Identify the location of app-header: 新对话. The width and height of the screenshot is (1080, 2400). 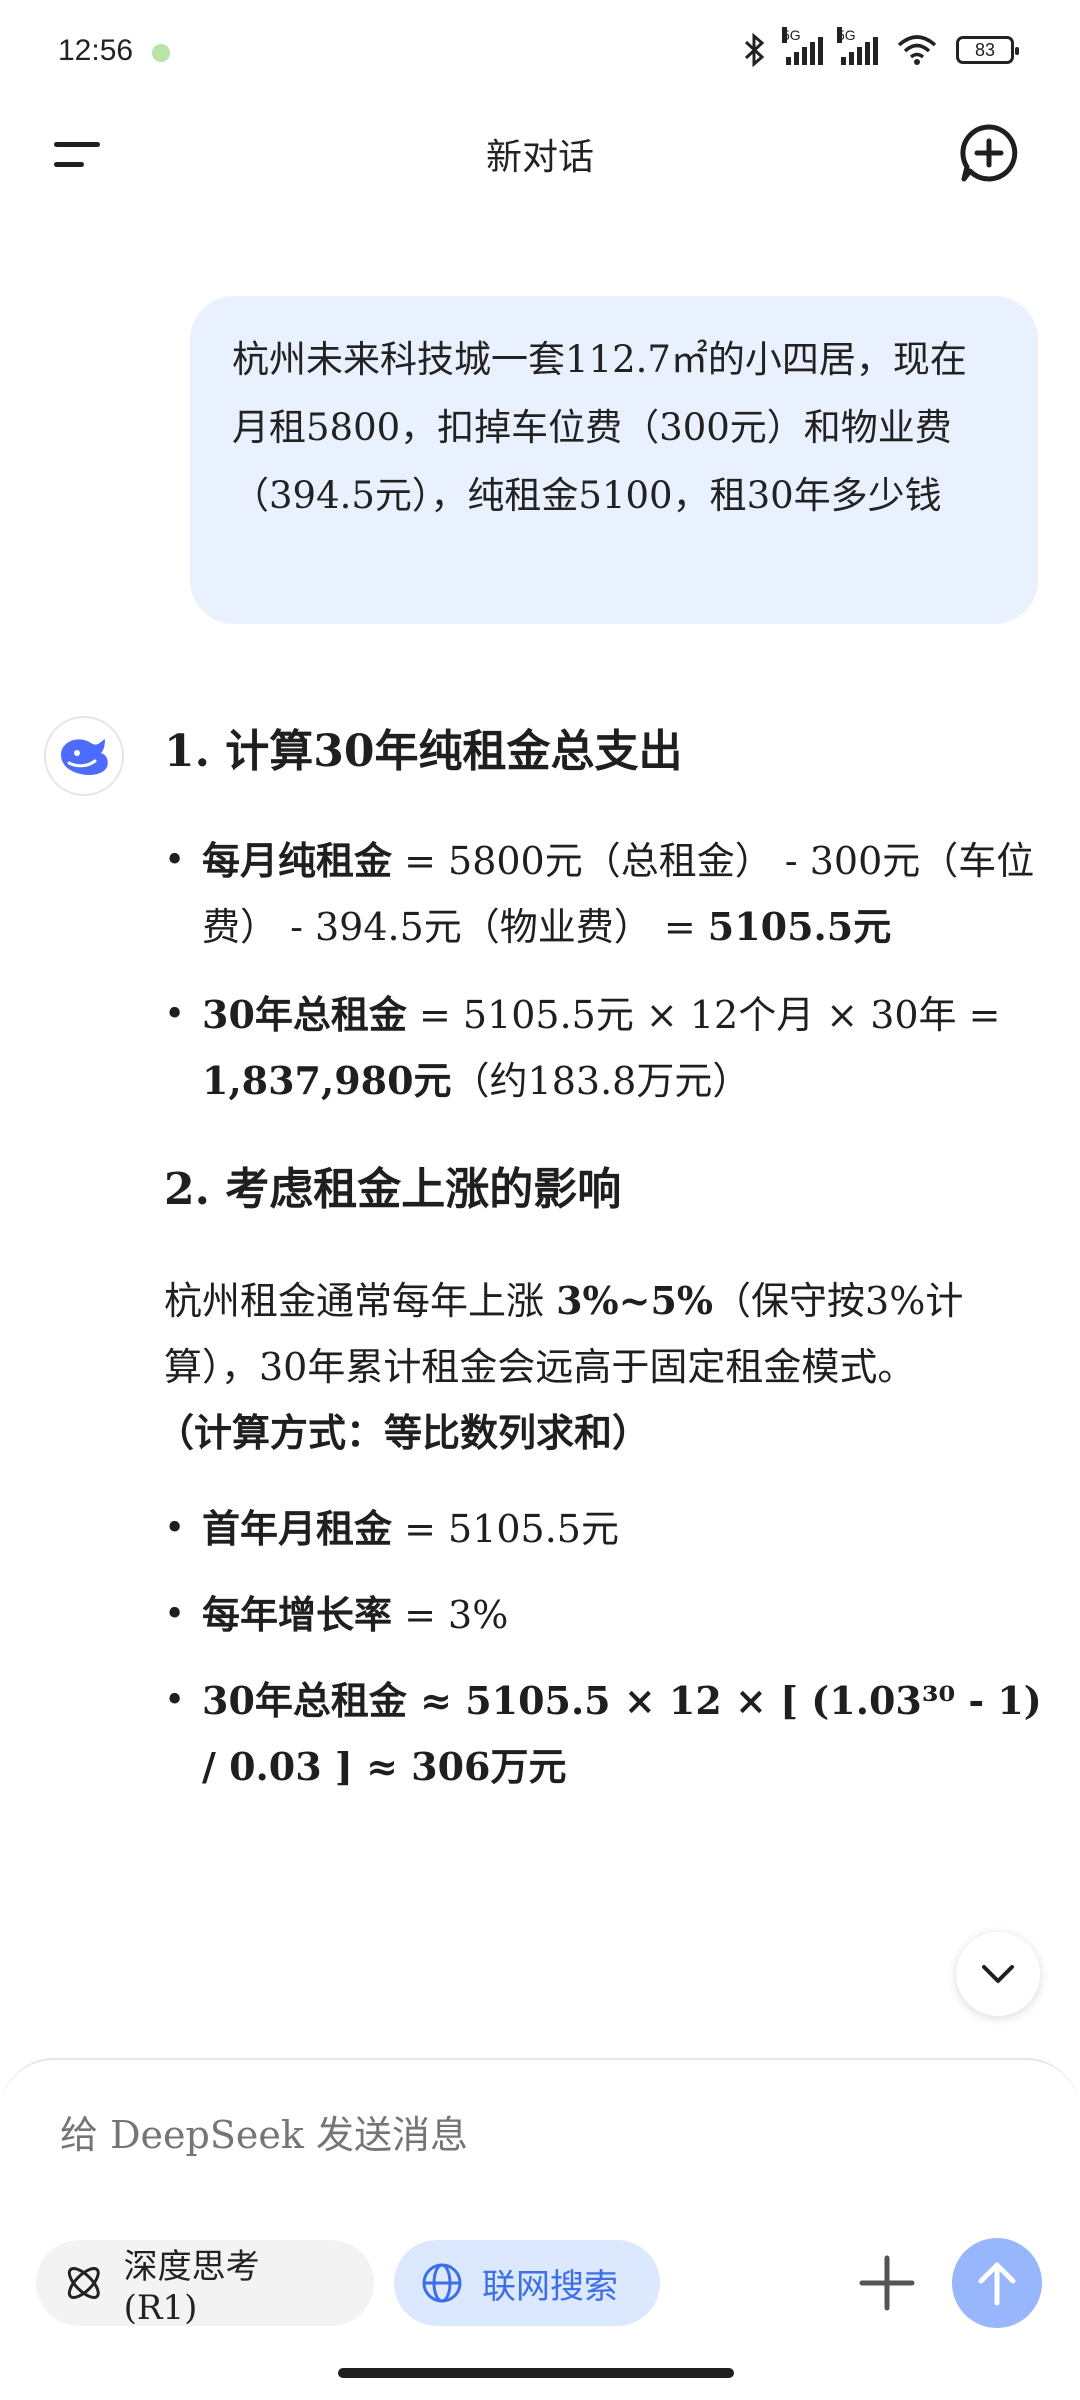
(540, 155).